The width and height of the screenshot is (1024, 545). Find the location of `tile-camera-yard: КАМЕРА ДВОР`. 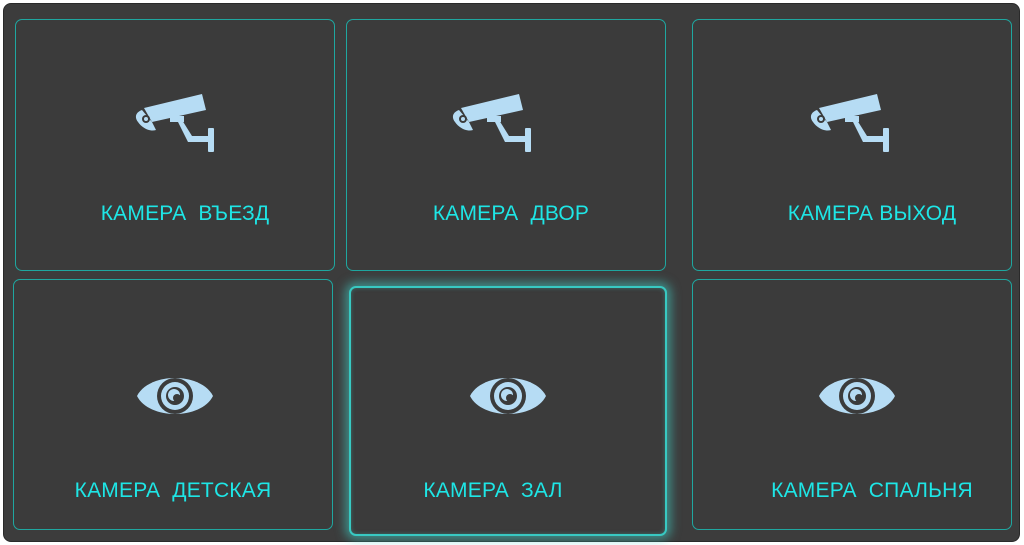

tile-camera-yard: КАМЕРА ДВОР is located at coordinates (506, 145).